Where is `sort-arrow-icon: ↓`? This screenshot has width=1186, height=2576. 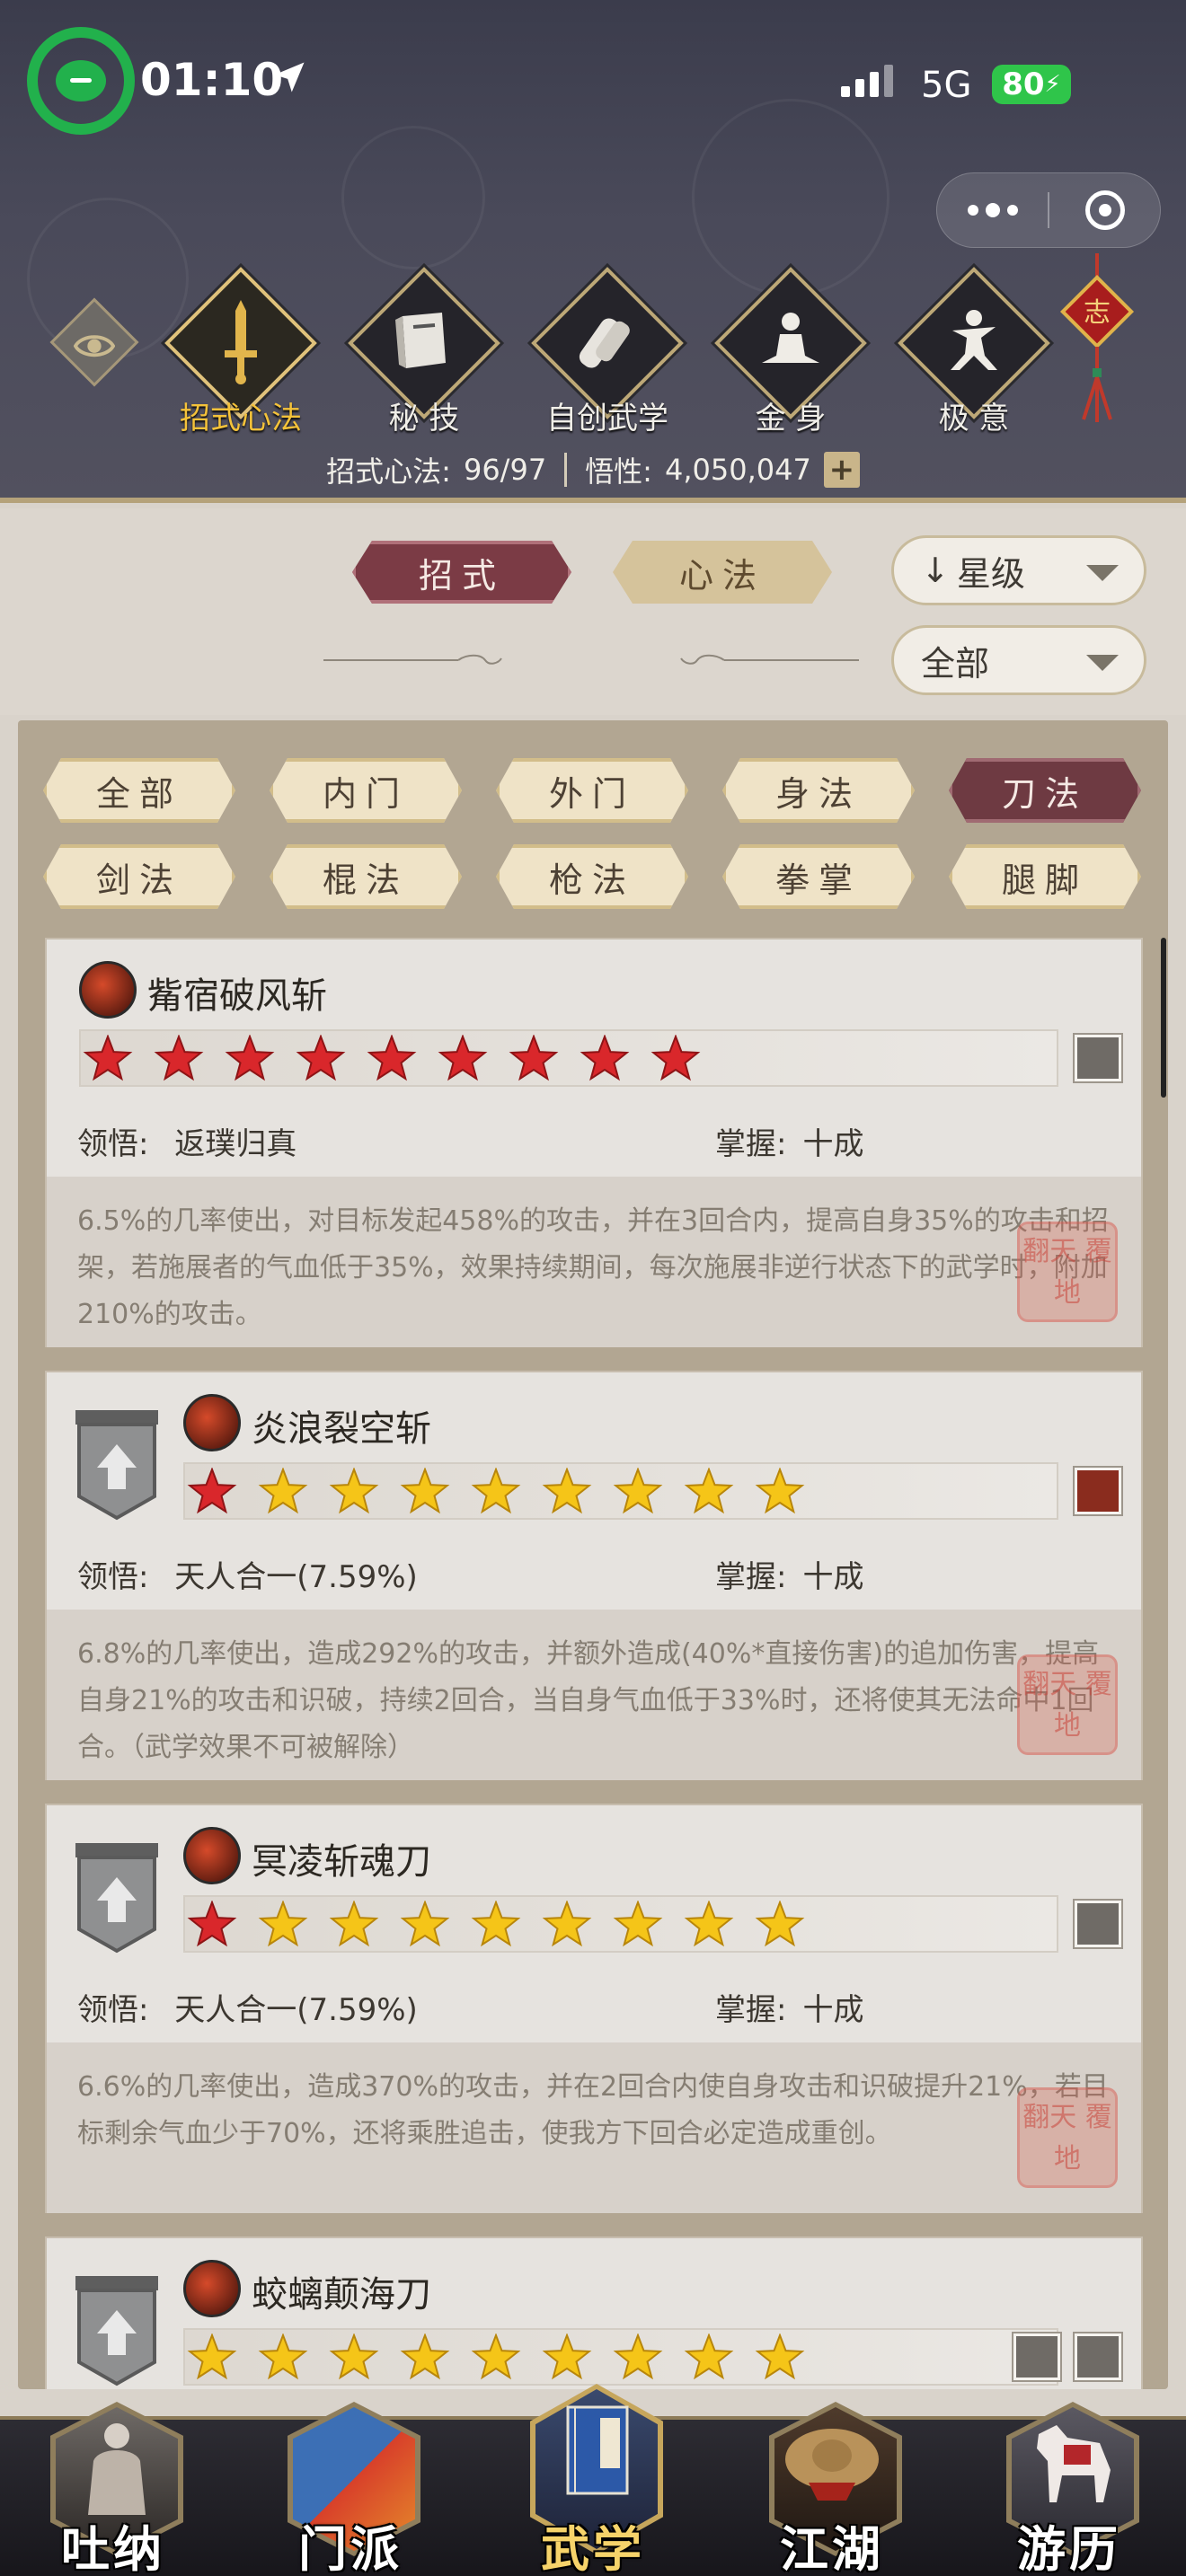 sort-arrow-icon: ↓ is located at coordinates (935, 570).